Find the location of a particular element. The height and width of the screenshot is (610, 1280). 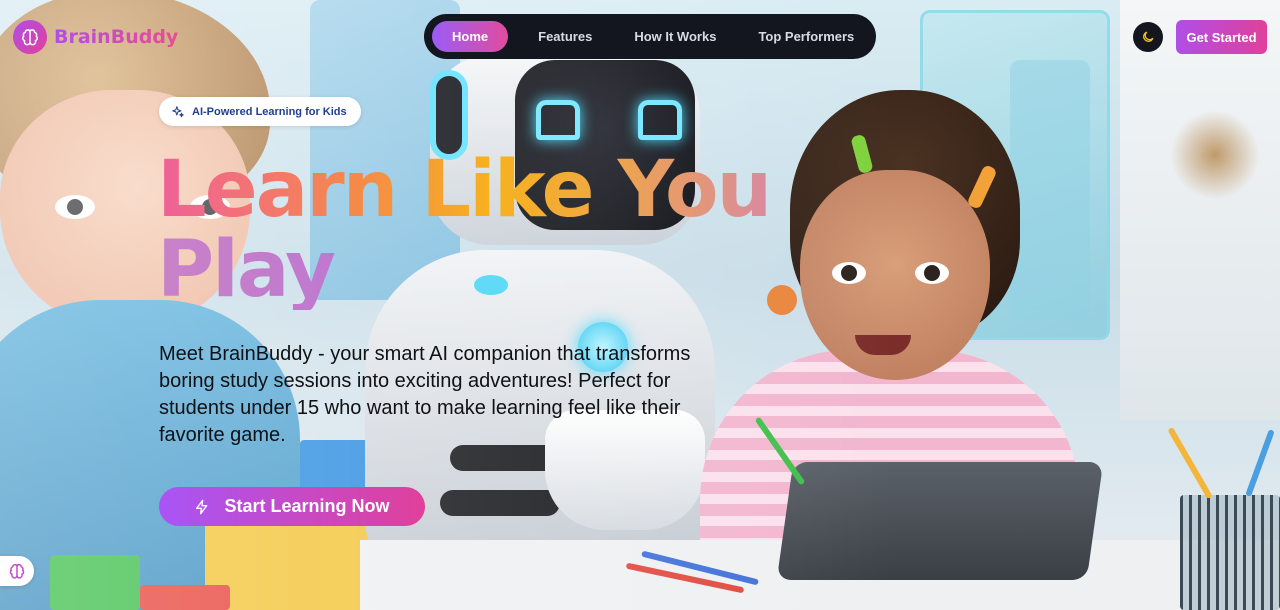

get-started-button: Get Started is located at coordinates (1221, 37).